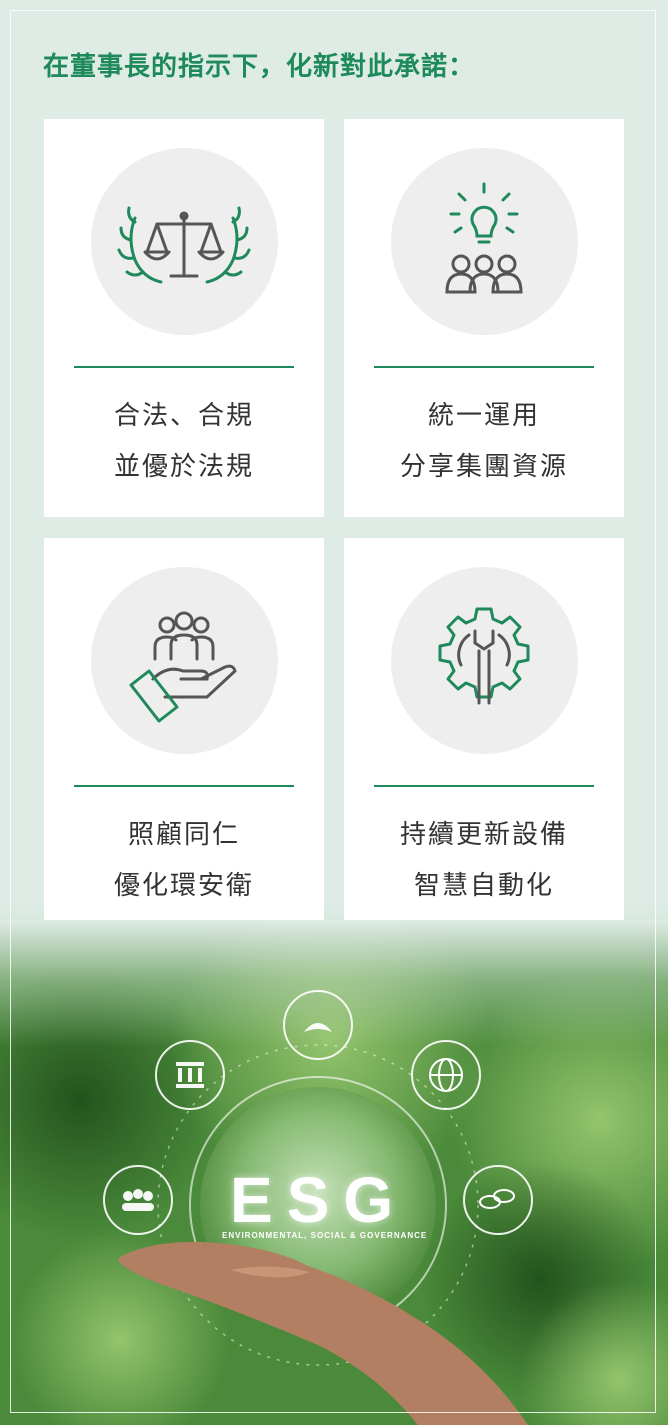 This screenshot has height=1425, width=668. Describe the element at coordinates (483, 886) in the screenshot. I see `card-line-2: 智慧自動化` at that location.